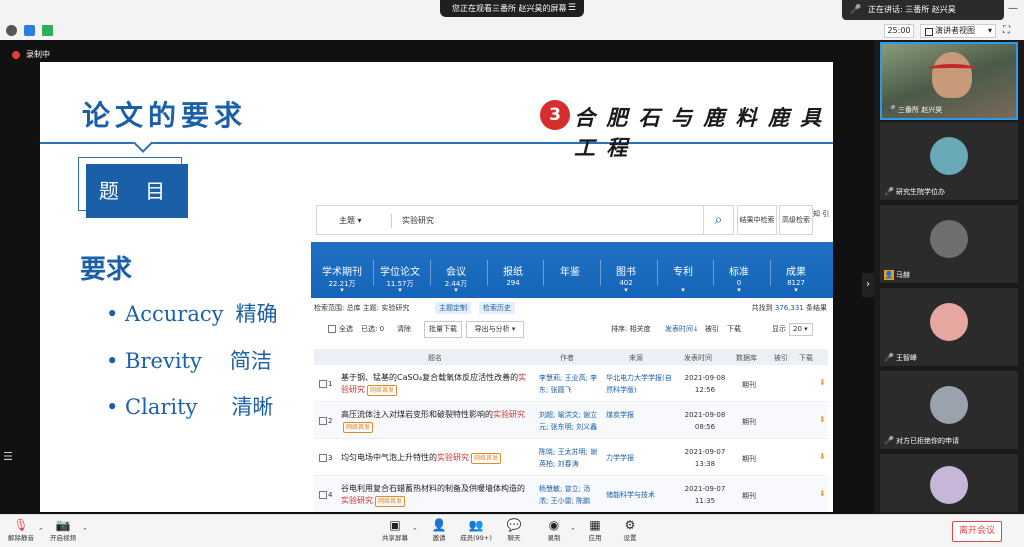 Image resolution: width=1024 pixels, height=547 pixels. Describe the element at coordinates (977, 531) in the screenshot. I see `leave-meeting-button: 离开会议` at that location.